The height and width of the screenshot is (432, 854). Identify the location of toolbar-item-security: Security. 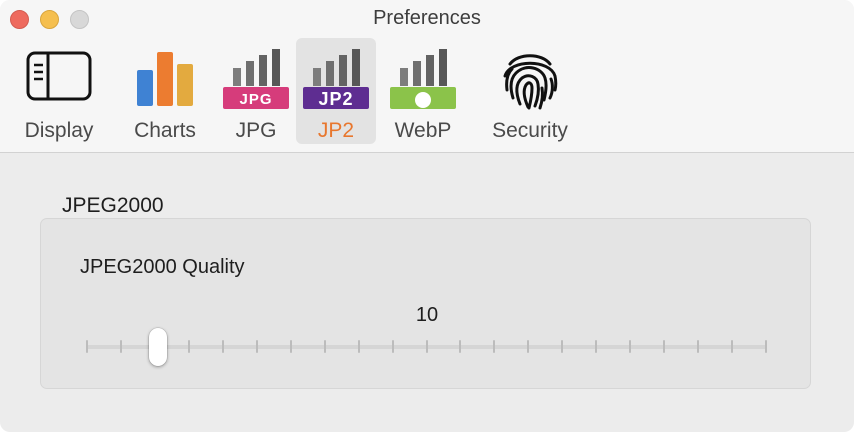
(530, 91).